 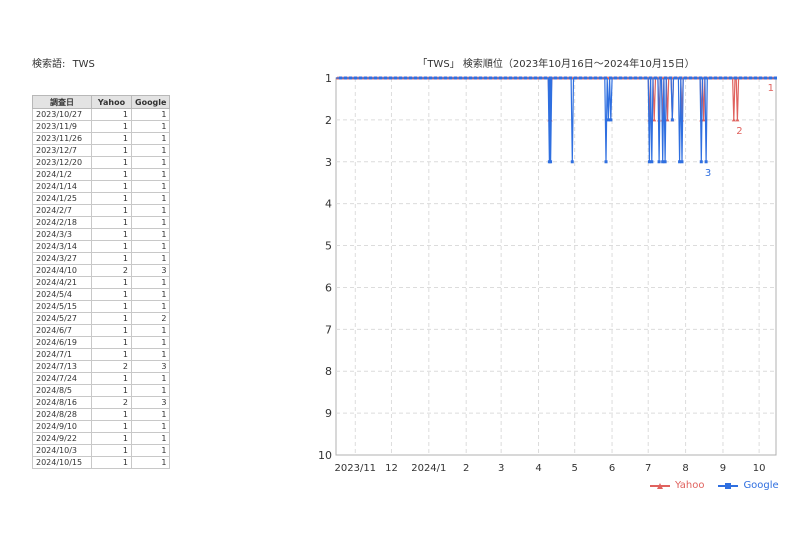 I want to click on y-tick-label: 2, so click(x=328, y=120).